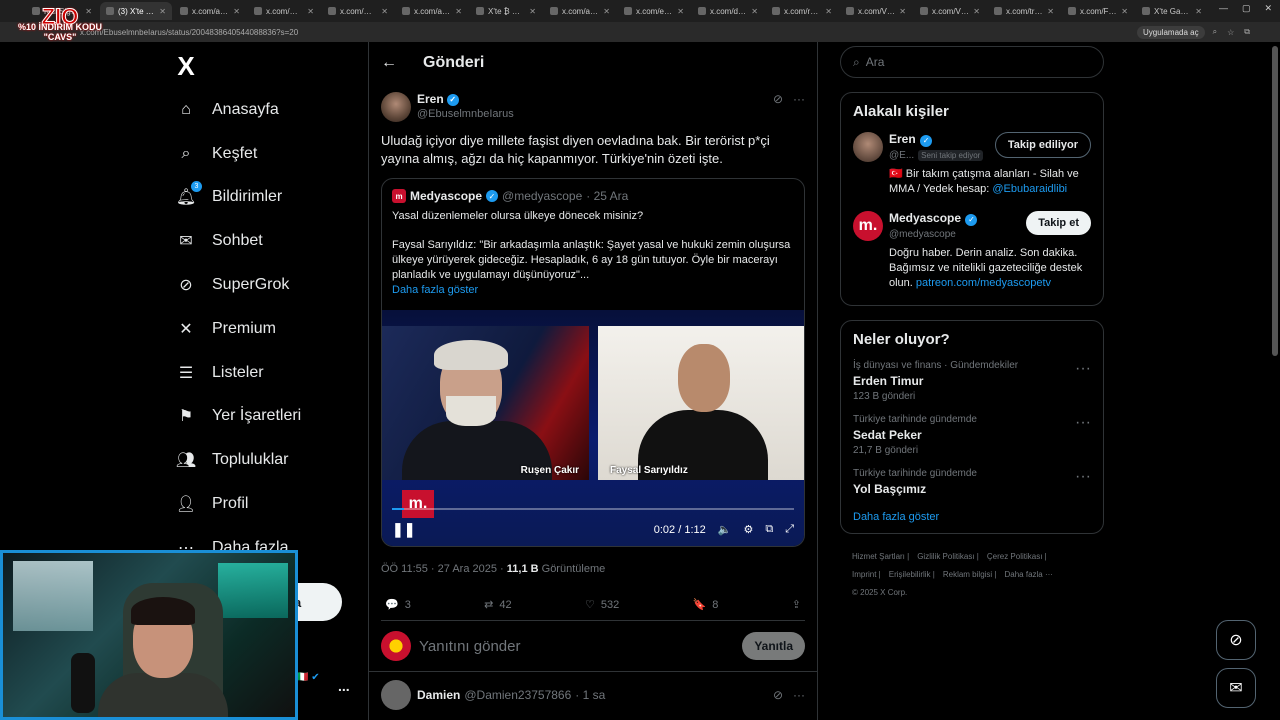 The image size is (1280, 720). What do you see at coordinates (580, 646) in the screenshot?
I see `reply-input: Yanıtını gönder` at bounding box center [580, 646].